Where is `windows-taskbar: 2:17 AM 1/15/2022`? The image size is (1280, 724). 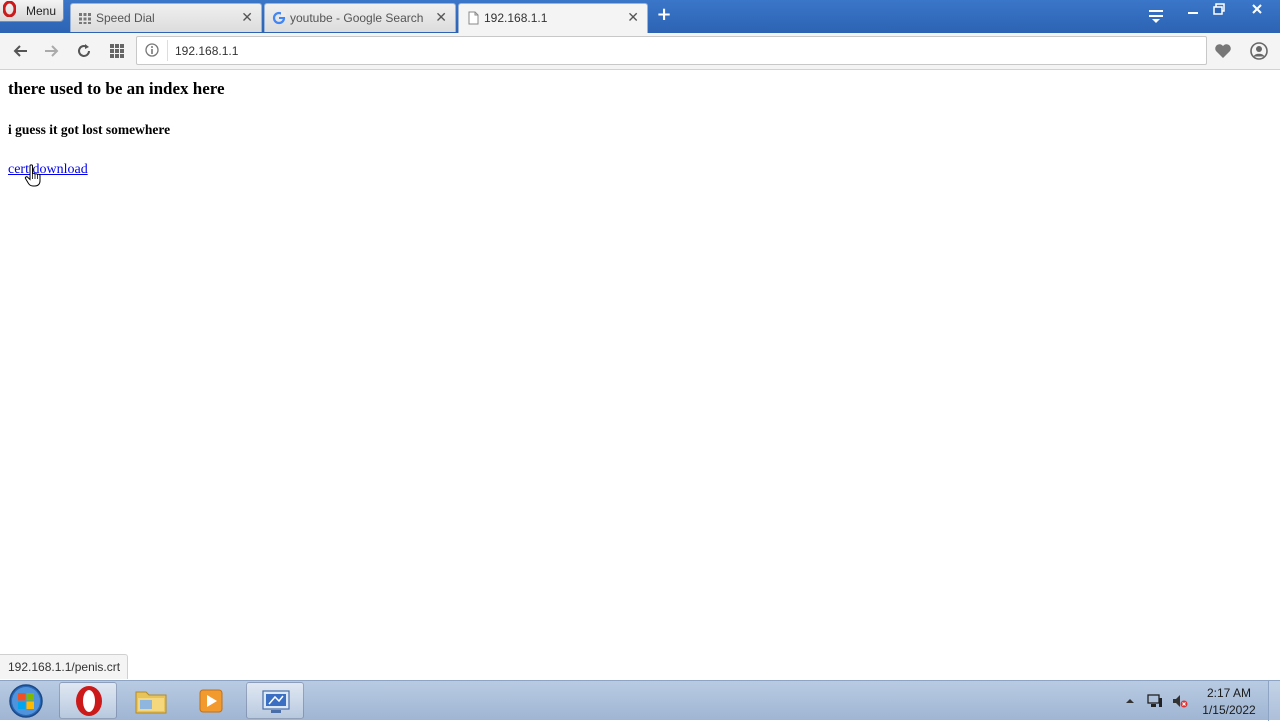
windows-taskbar: 2:17 AM 1/15/2022 is located at coordinates (640, 700).